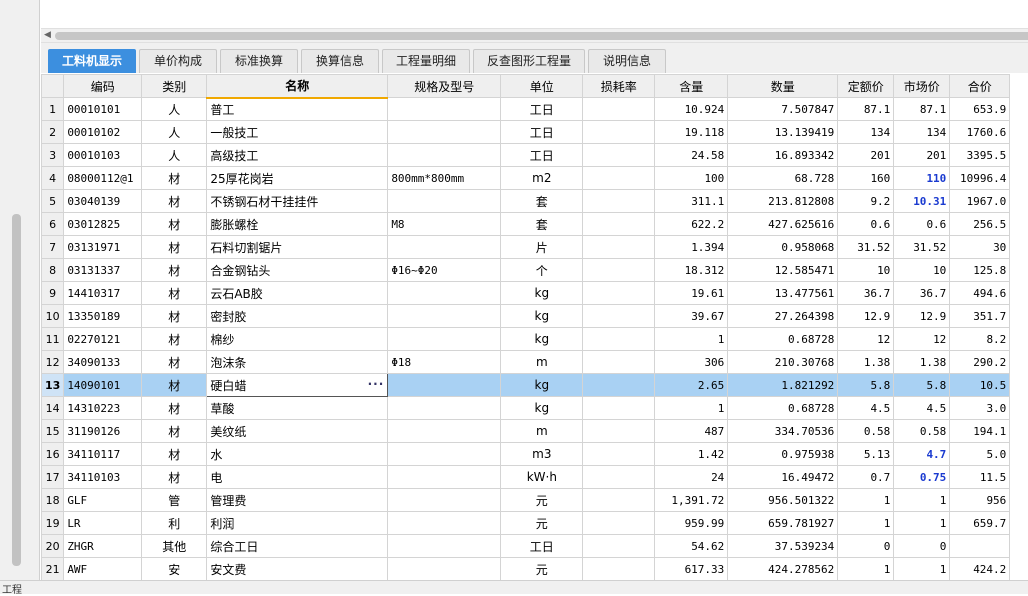 The image size is (1028, 596). Describe the element at coordinates (297, 500) in the screenshot. I see `cell-name: 管理费` at that location.